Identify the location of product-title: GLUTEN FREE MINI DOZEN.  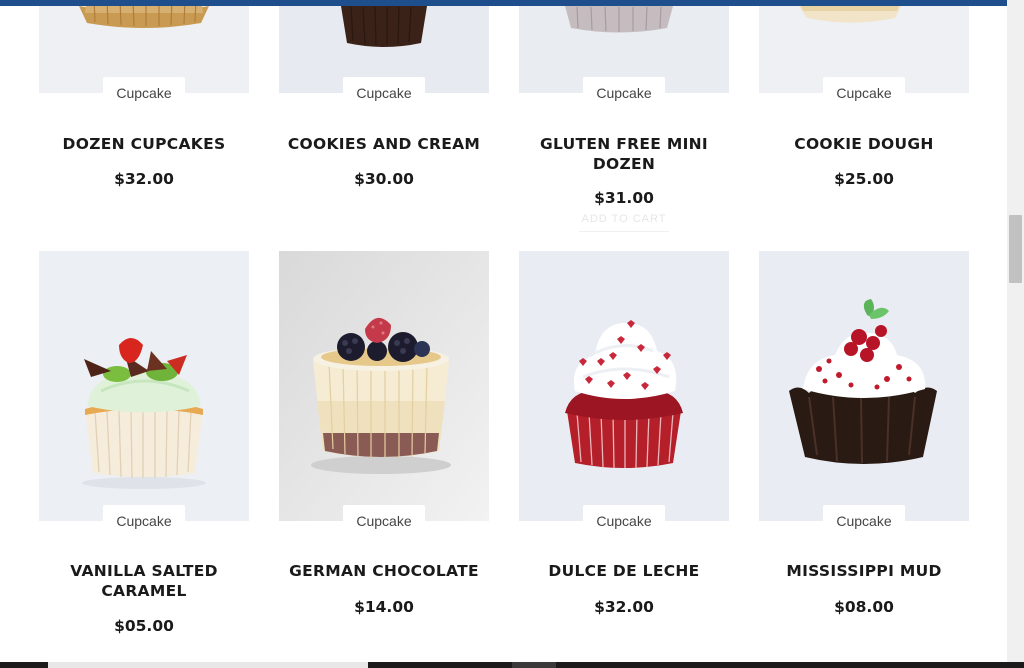
(624, 154).